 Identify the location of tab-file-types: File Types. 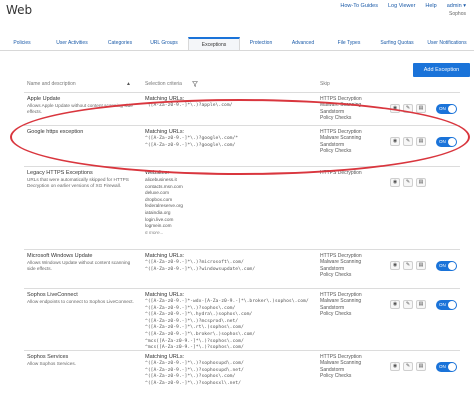
(349, 43).